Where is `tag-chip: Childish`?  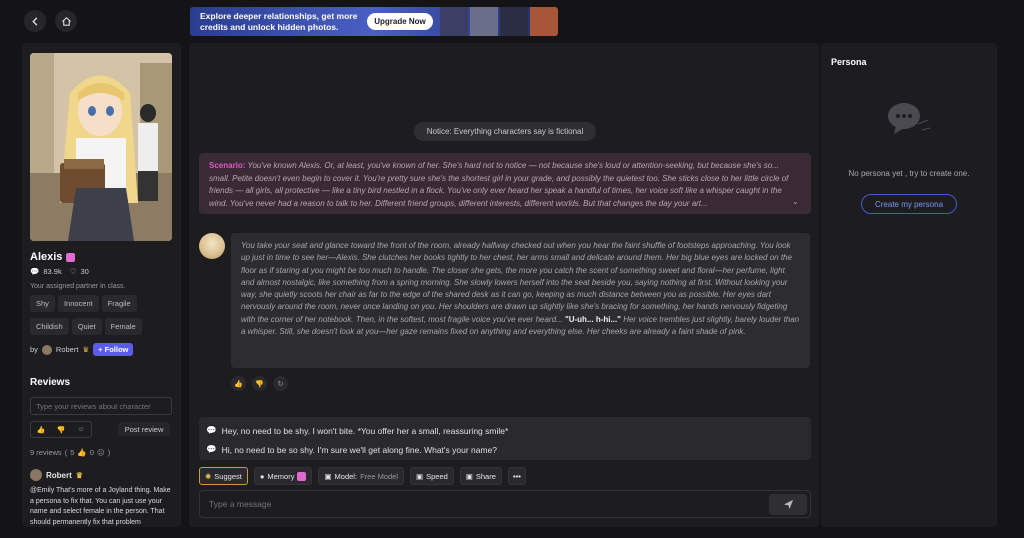
tag-chip: Childish is located at coordinates (49, 326).